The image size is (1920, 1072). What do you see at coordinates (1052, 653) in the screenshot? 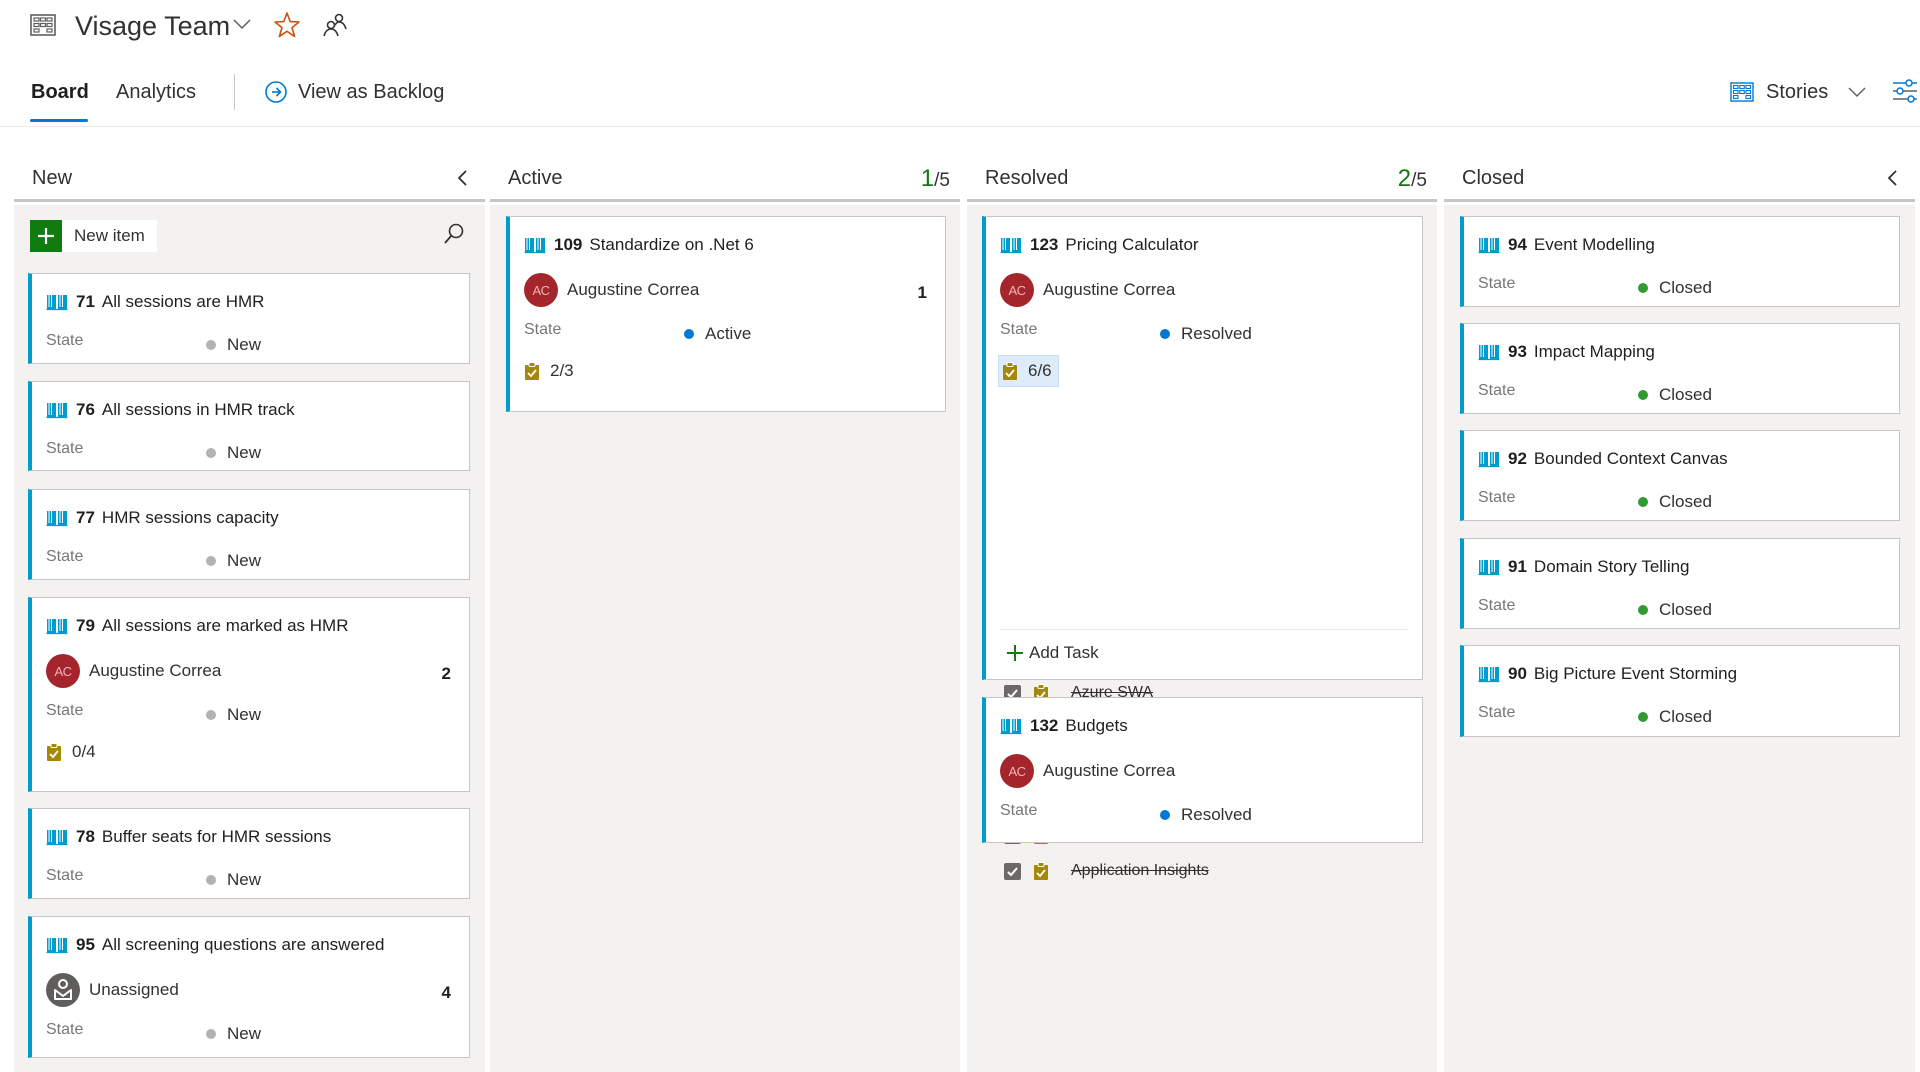
I see `add-task-button: Add Task` at bounding box center [1052, 653].